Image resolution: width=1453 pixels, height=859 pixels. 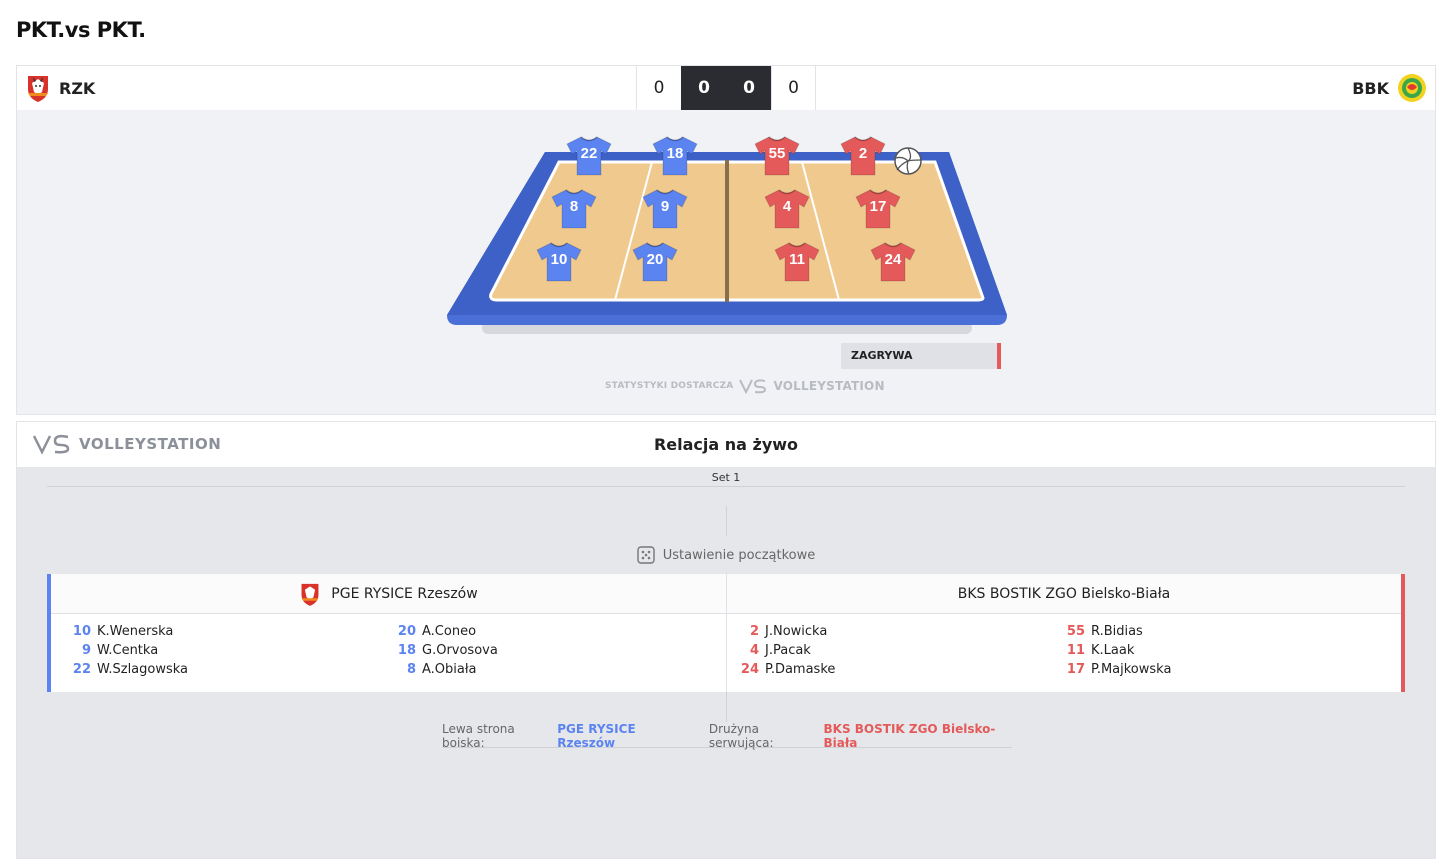 I want to click on home-points: 0, so click(x=658, y=88).